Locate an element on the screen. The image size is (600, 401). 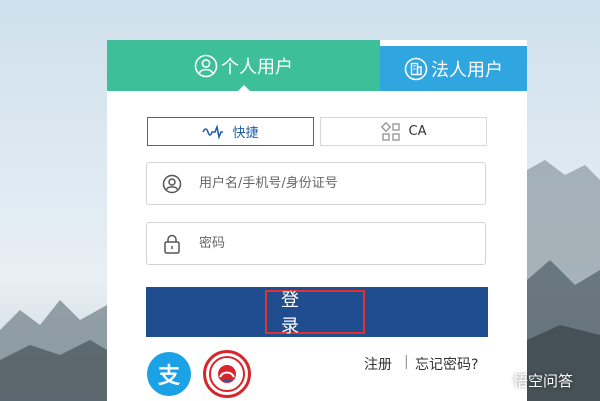
watermark: 悟空问答 is located at coordinates (533, 380).